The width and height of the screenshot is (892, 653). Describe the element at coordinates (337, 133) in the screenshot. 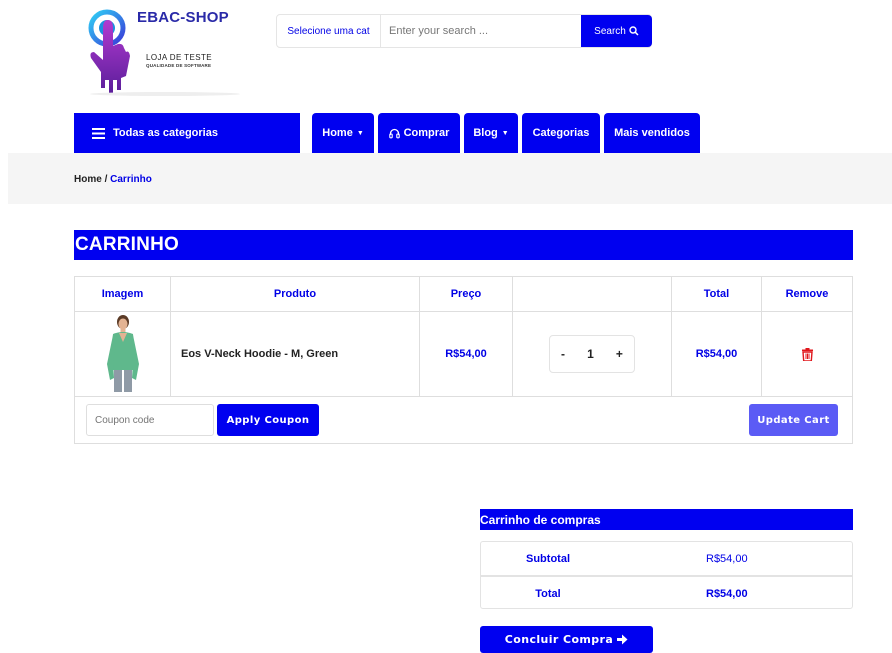

I see `nav-home-label: Home` at that location.